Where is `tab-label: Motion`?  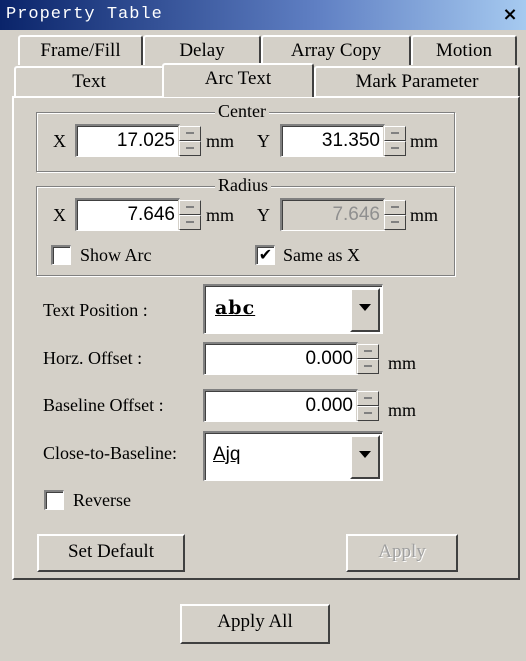
tab-label: Motion is located at coordinates (464, 50).